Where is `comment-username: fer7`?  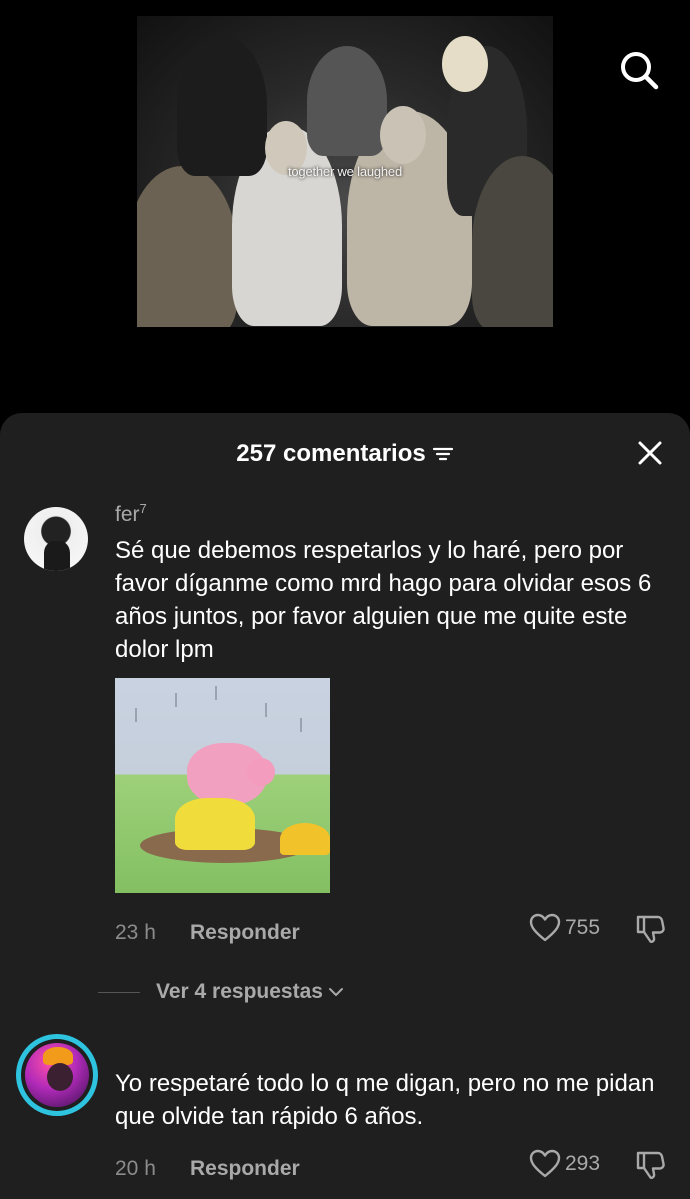 comment-username: fer7 is located at coordinates (131, 514).